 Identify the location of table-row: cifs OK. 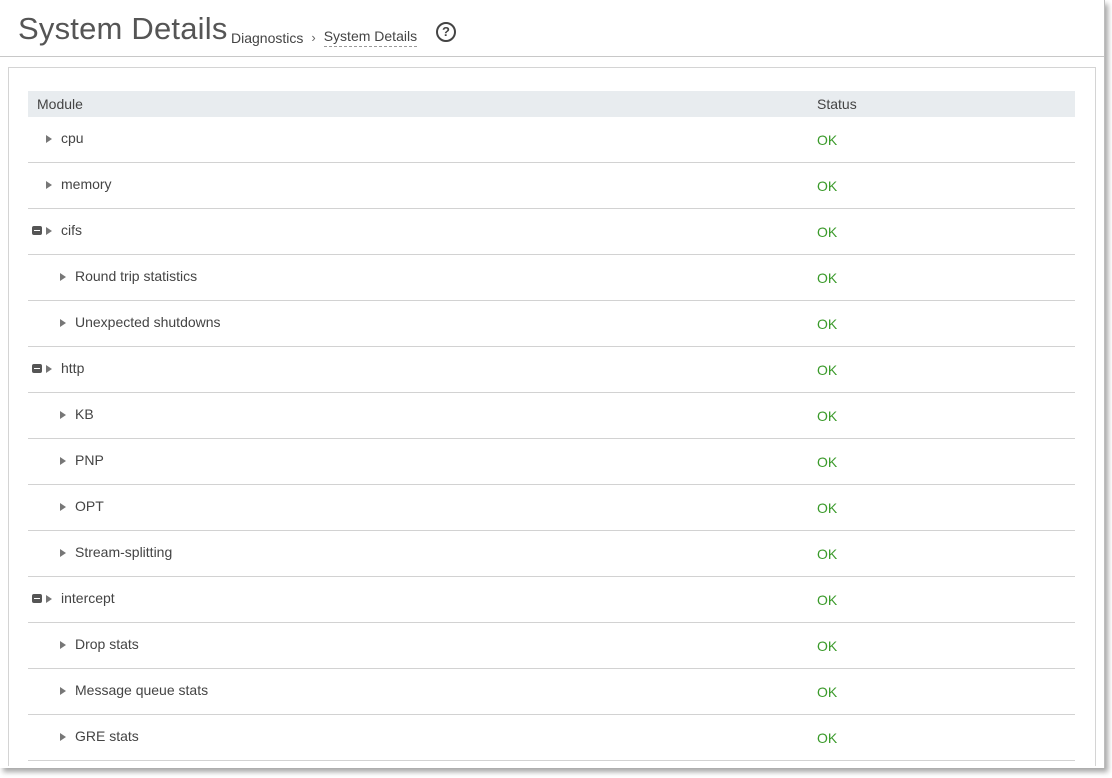
(551, 232).